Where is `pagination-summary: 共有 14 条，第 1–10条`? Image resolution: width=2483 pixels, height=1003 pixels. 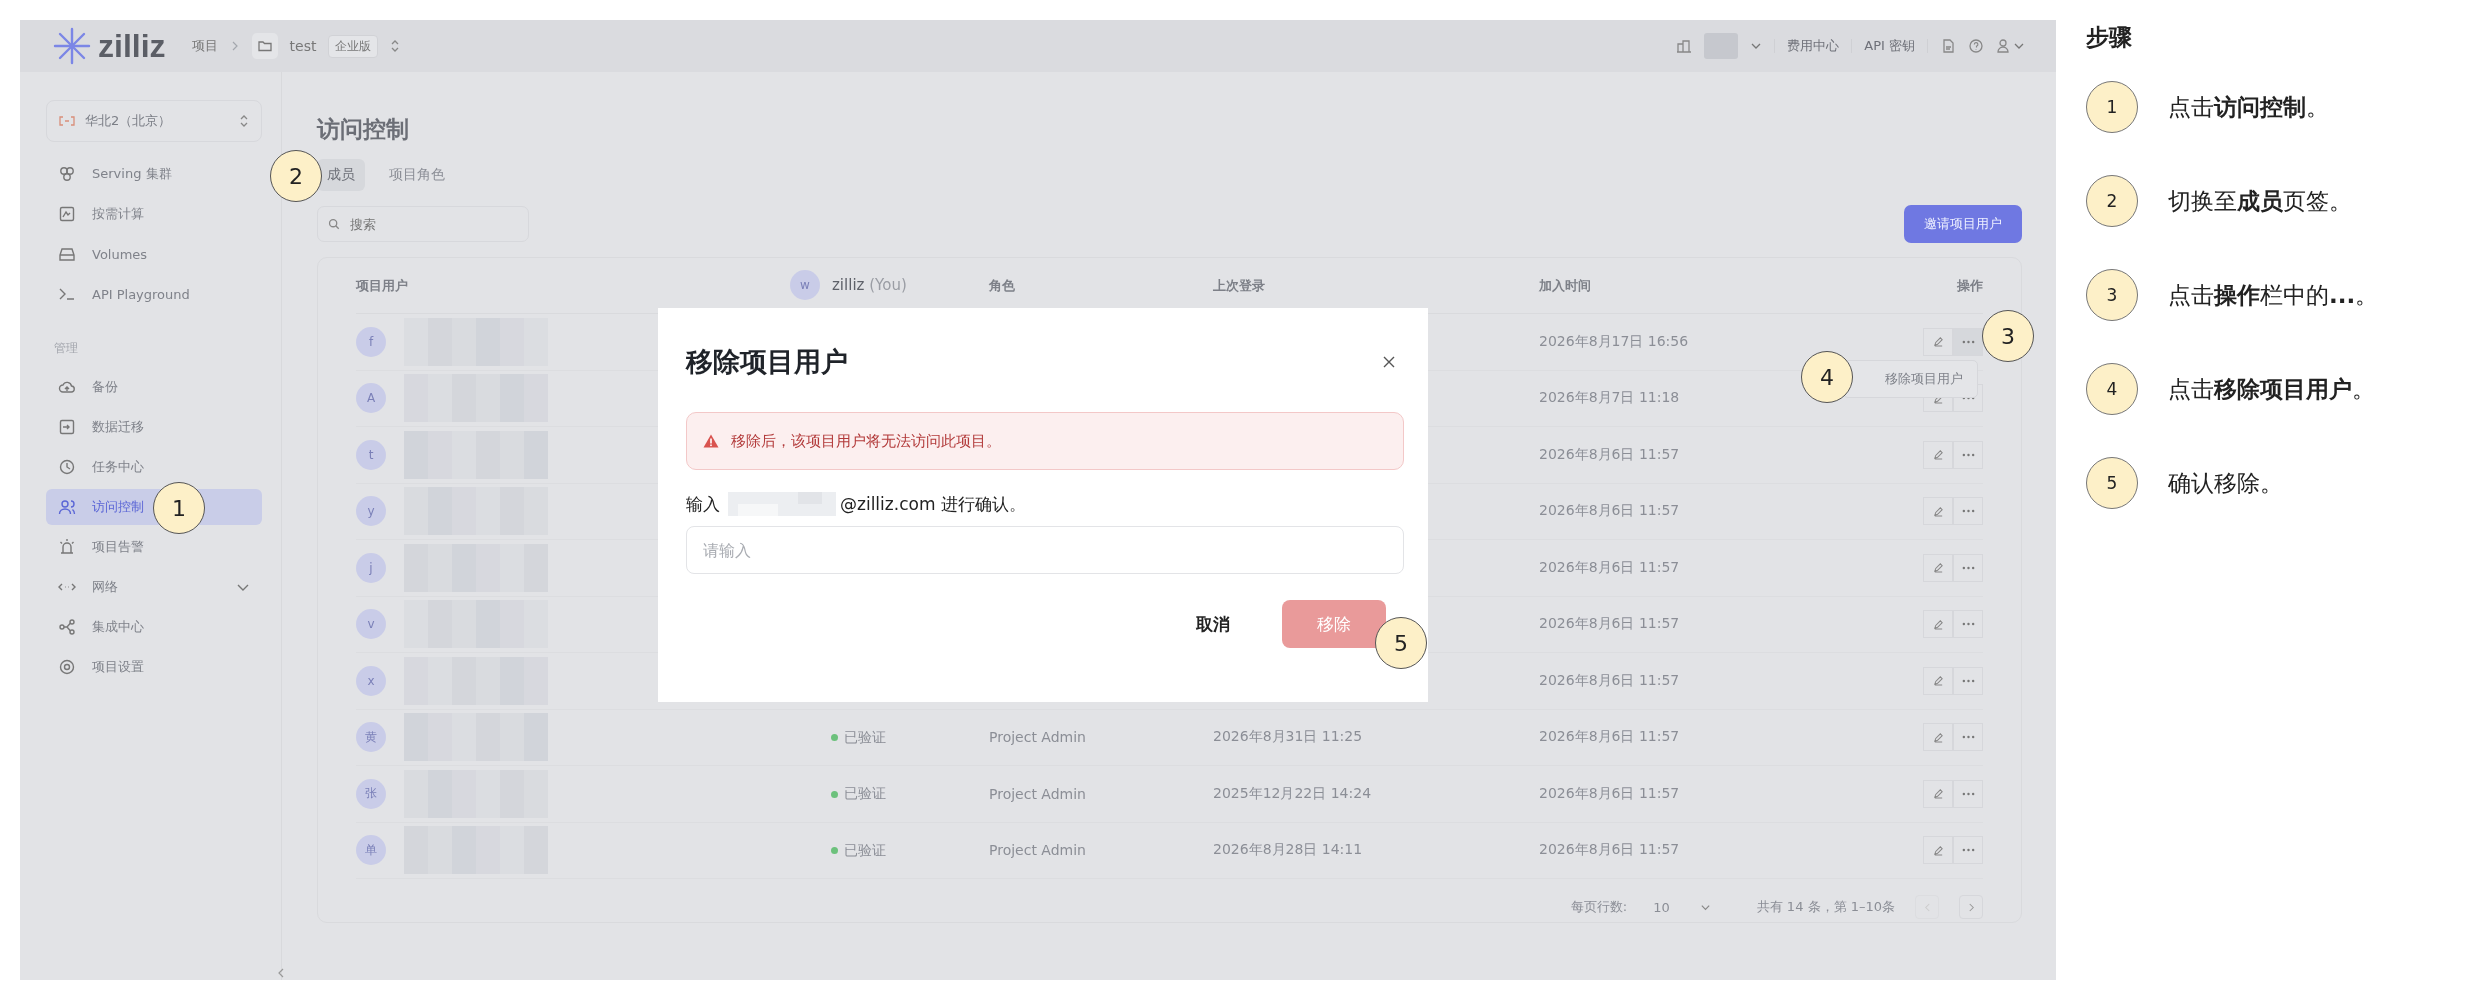
pagination-summary: 共有 14 条，第 1–10条 is located at coordinates (1825, 907).